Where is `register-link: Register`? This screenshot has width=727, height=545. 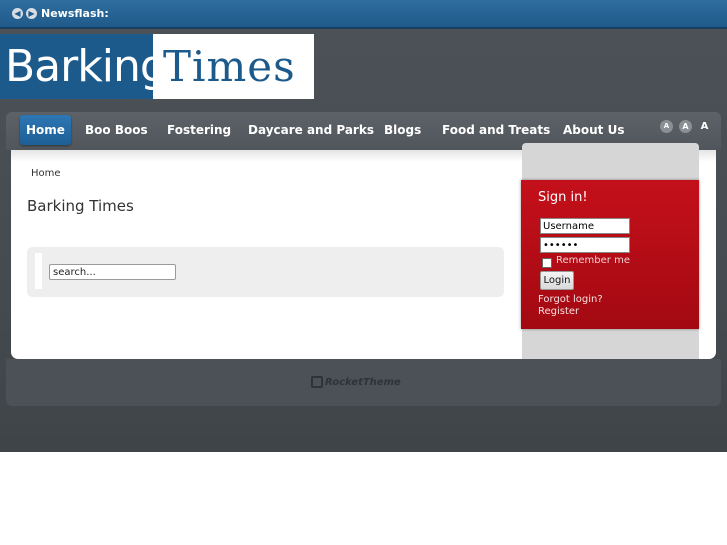 register-link: Register is located at coordinates (558, 311).